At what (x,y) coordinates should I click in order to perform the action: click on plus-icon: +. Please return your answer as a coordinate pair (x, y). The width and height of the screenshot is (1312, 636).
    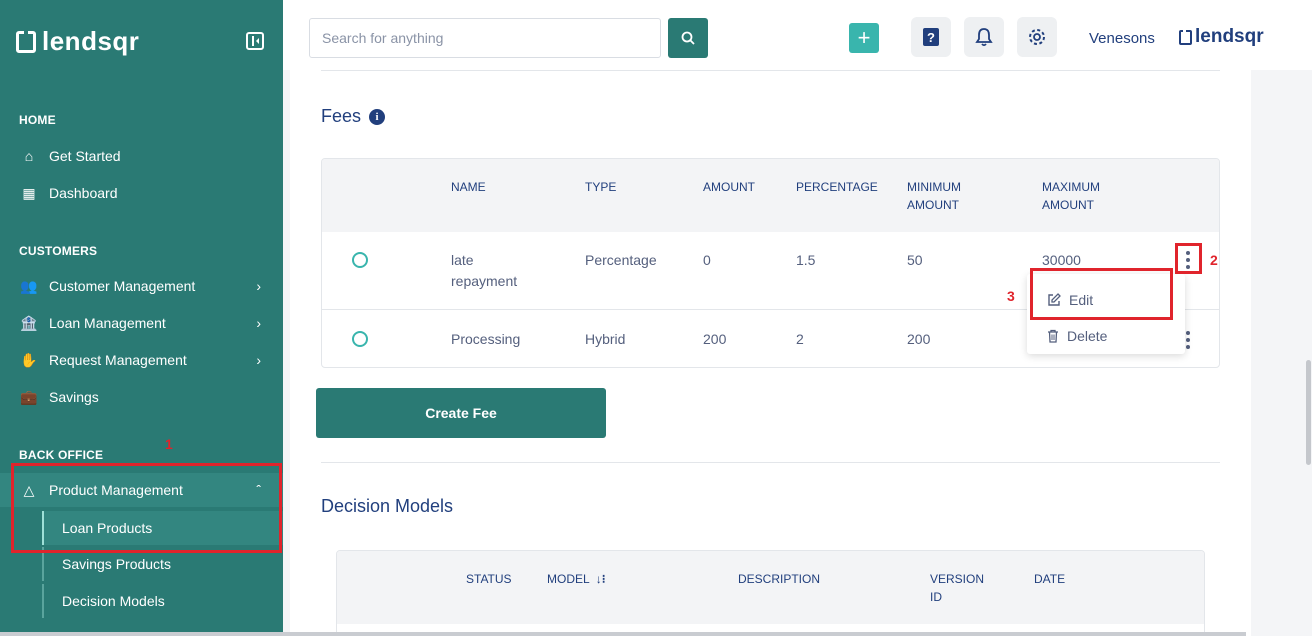
    Looking at the image, I should click on (864, 37).